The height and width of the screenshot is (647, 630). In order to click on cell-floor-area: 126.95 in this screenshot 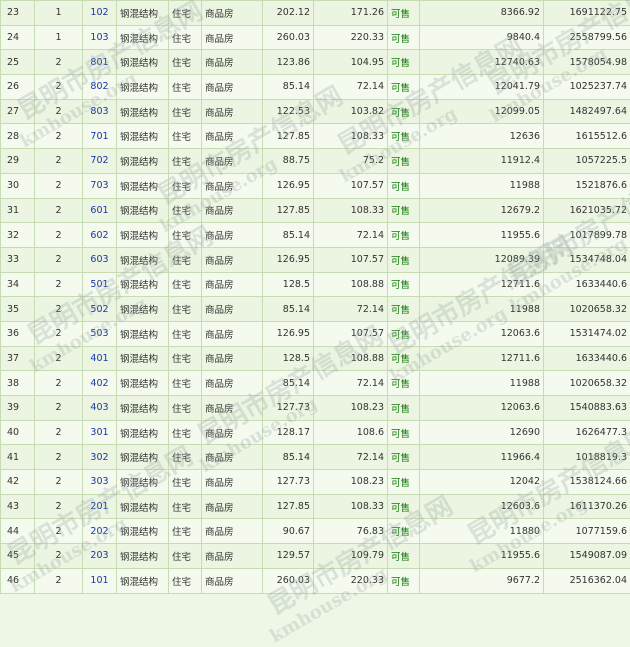, I will do `click(288, 259)`.